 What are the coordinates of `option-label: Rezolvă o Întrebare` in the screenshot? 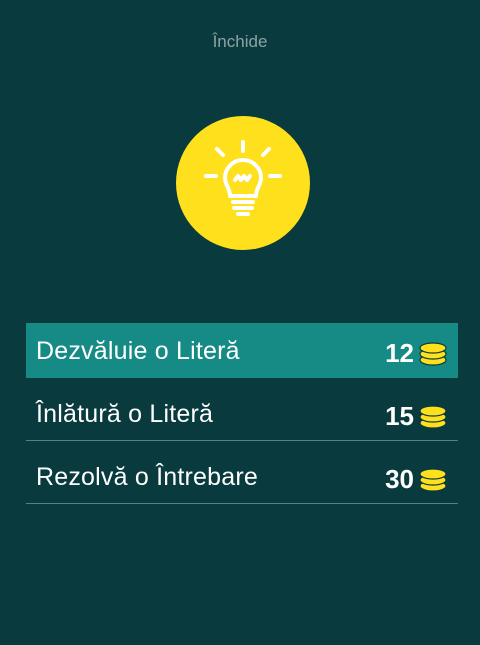 It's located at (147, 477).